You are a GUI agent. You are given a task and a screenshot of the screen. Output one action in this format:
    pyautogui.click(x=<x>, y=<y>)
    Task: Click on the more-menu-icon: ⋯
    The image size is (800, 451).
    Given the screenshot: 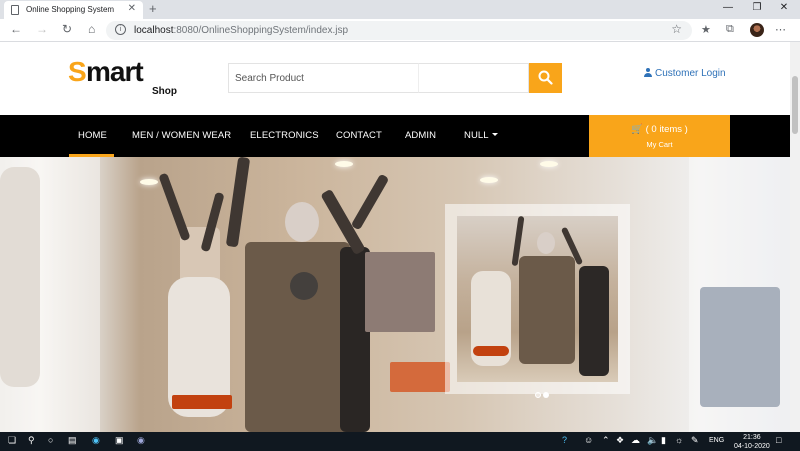 What is the action you would take?
    pyautogui.click(x=780, y=29)
    